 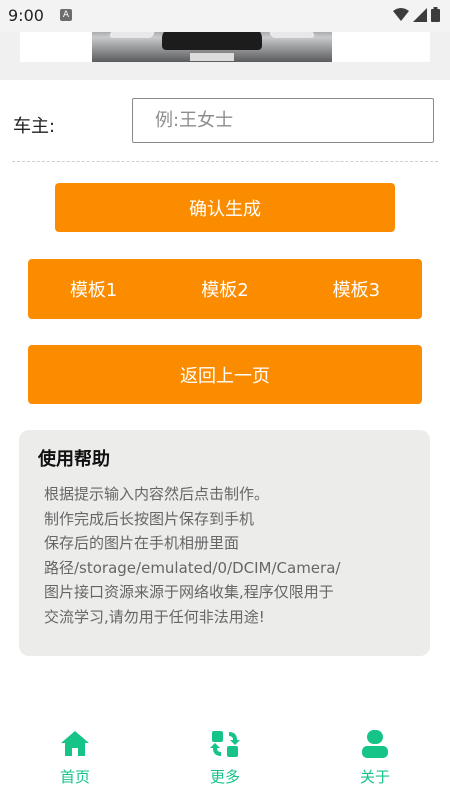 What do you see at coordinates (225, 374) in the screenshot?
I see `back-button: 返回上一页` at bounding box center [225, 374].